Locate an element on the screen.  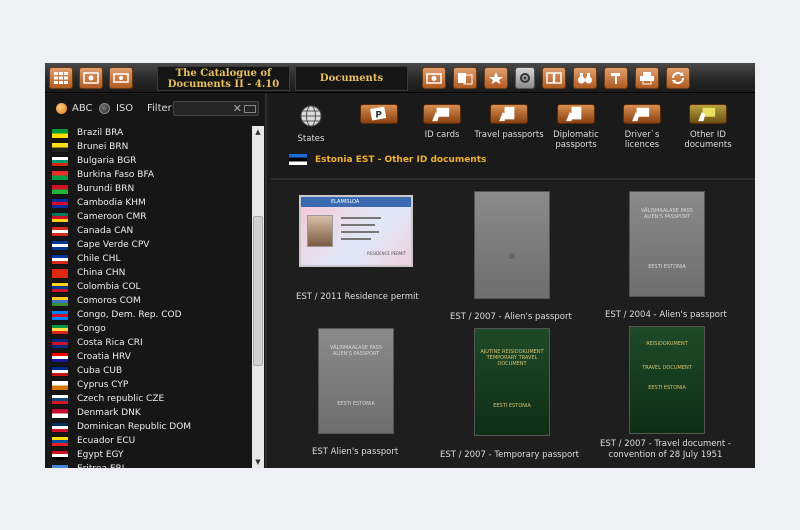
country-item: Dominican Republic DOM is located at coordinates (151, 427).